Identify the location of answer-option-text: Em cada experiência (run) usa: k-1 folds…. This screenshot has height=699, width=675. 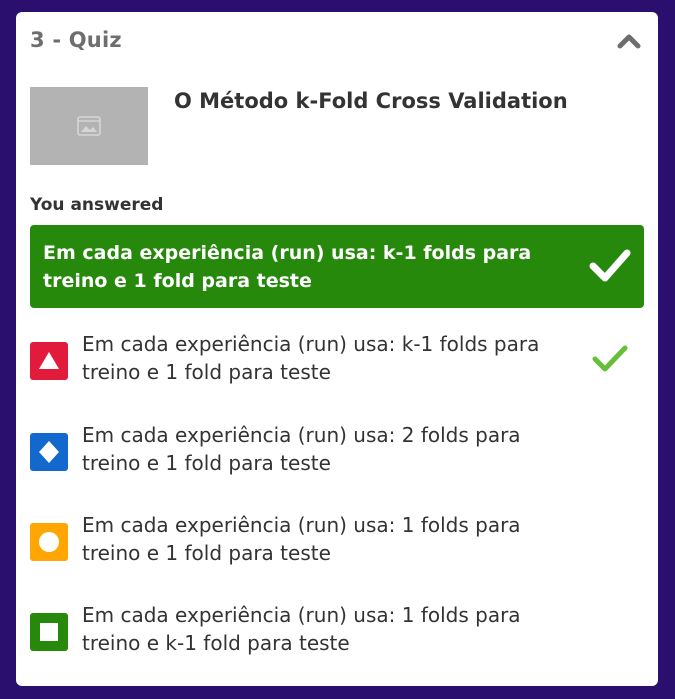
(311, 358).